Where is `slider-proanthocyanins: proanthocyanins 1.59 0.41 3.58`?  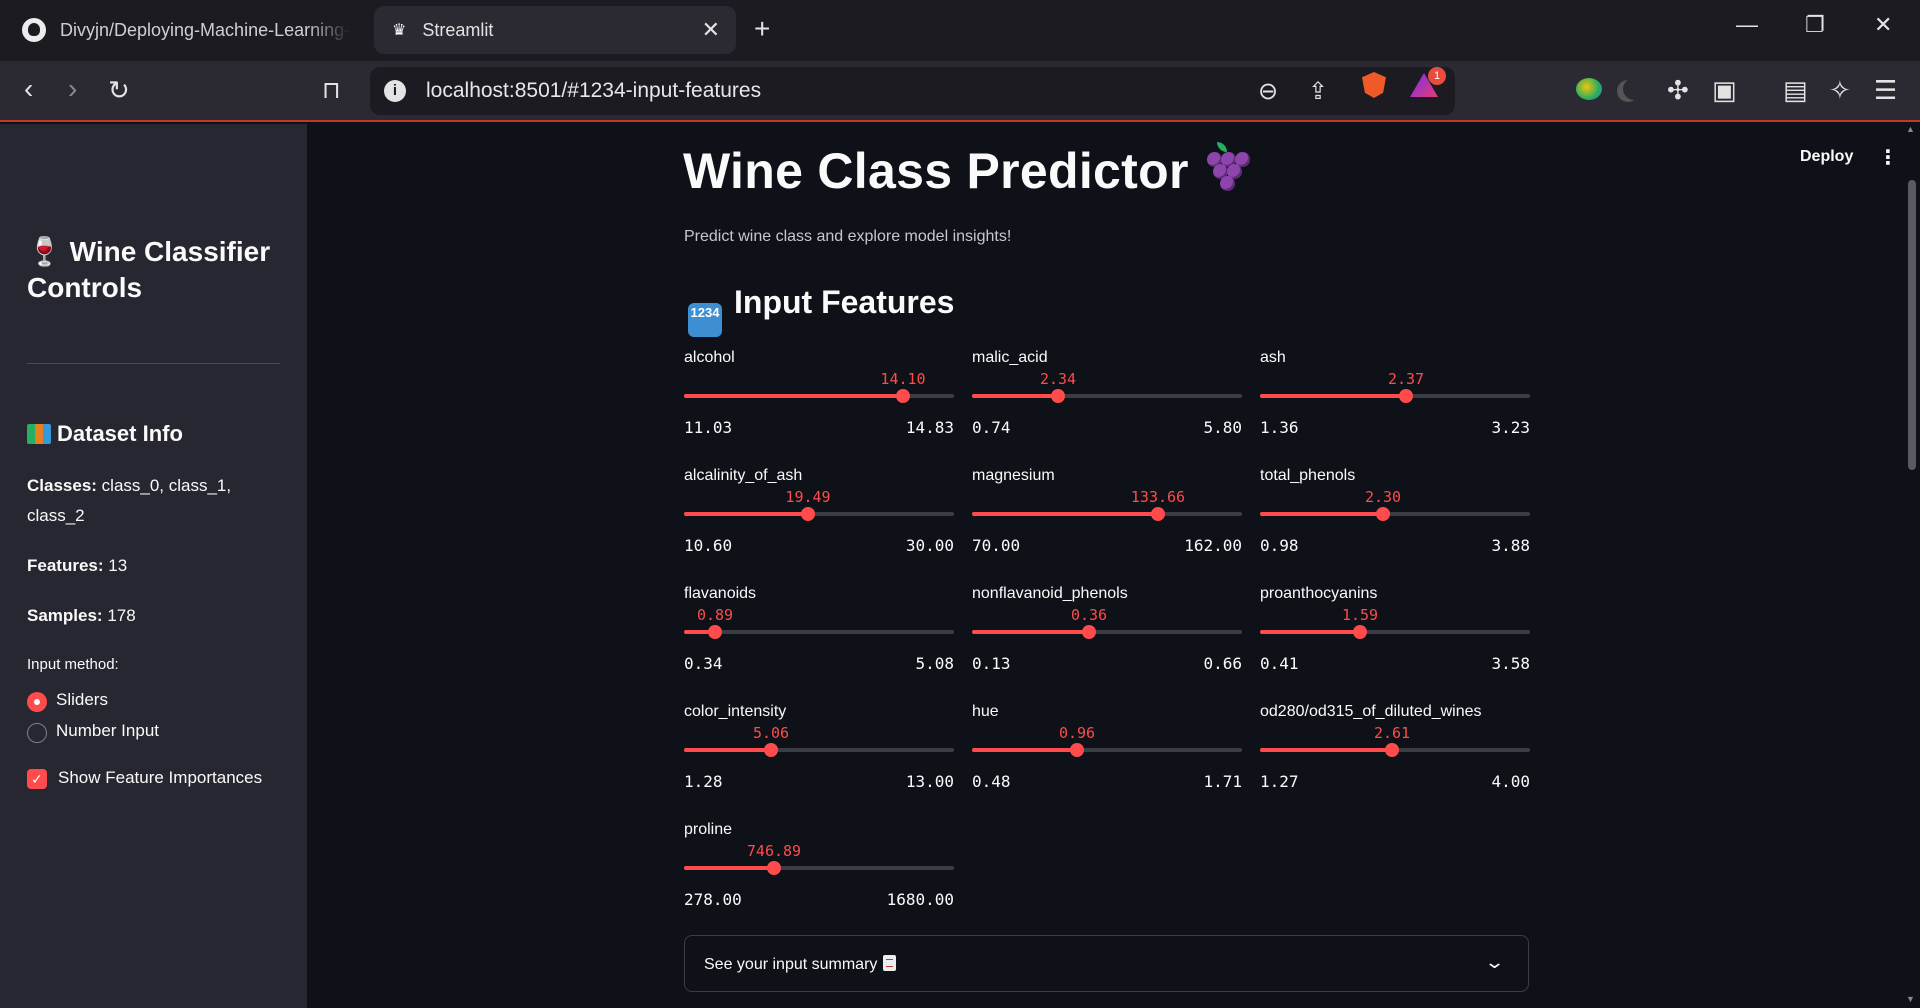 slider-proanthocyanins: proanthocyanins 1.59 0.41 3.58 is located at coordinates (1395, 640).